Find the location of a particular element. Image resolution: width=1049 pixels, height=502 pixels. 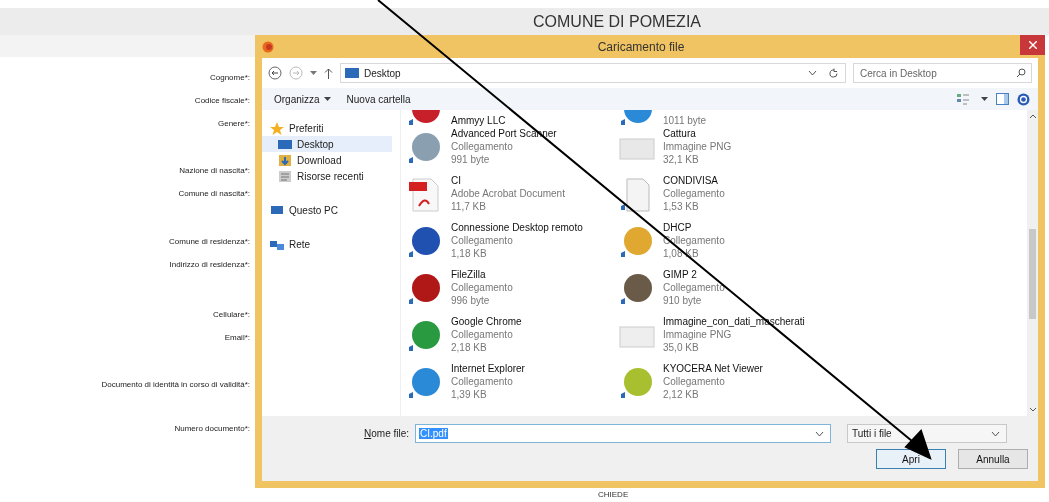

search-field: Cerca in Desktop is located at coordinates (942, 73).